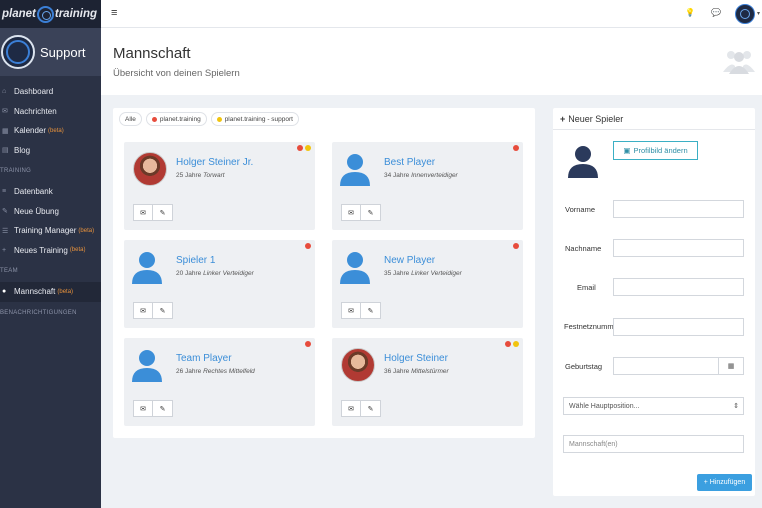  What do you see at coordinates (739, 62) in the screenshot?
I see `team-group-icon` at bounding box center [739, 62].